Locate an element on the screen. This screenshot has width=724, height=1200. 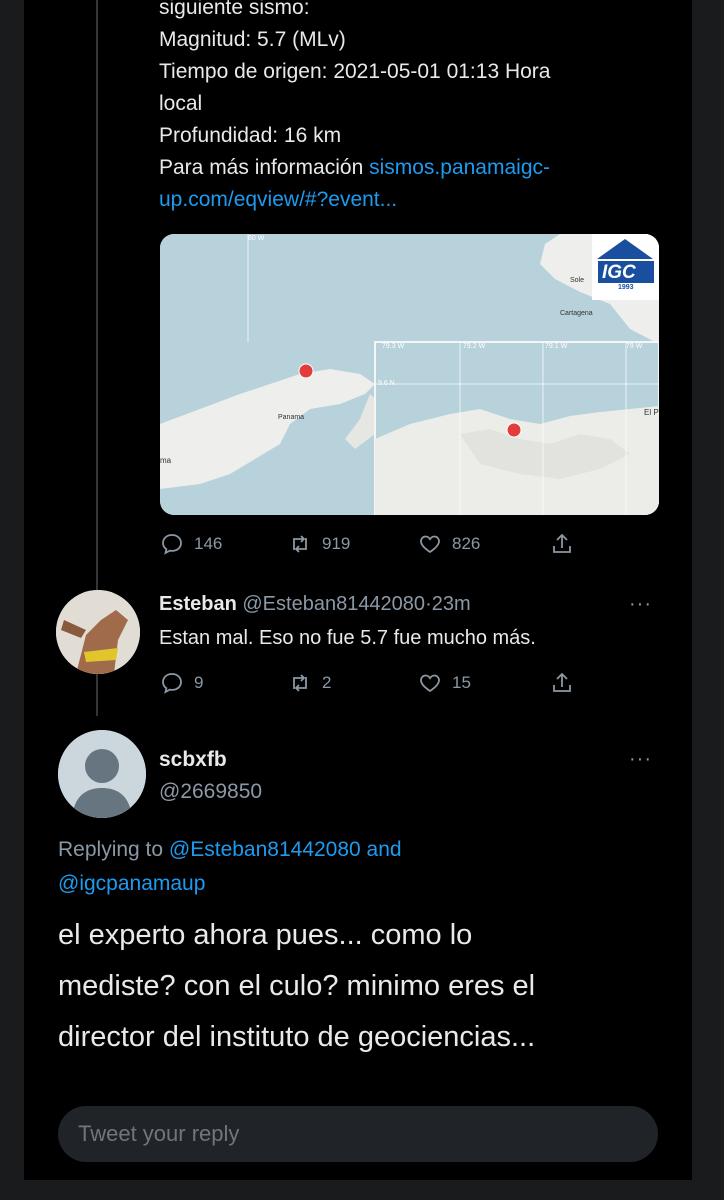
tweet-line: local is located at coordinates (181, 103).